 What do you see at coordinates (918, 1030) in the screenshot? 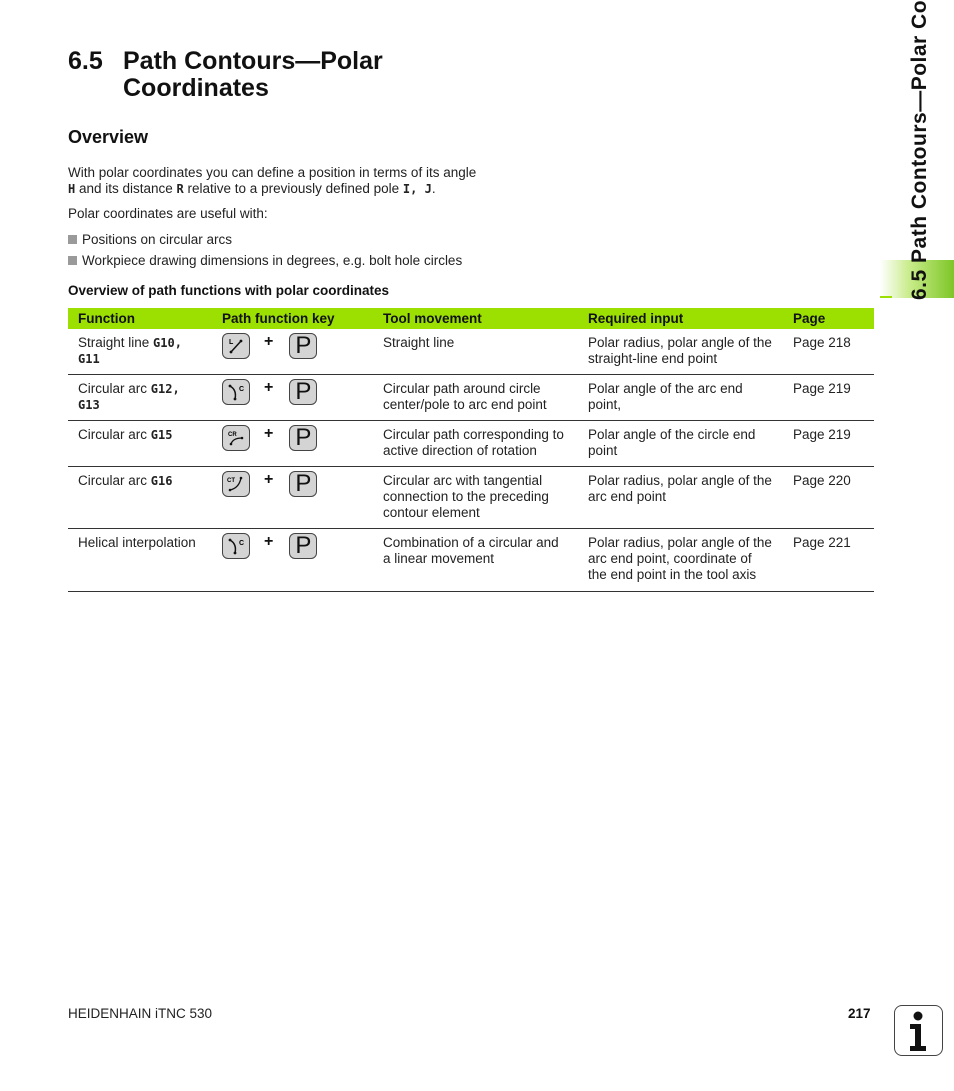
I see `info-icon` at bounding box center [918, 1030].